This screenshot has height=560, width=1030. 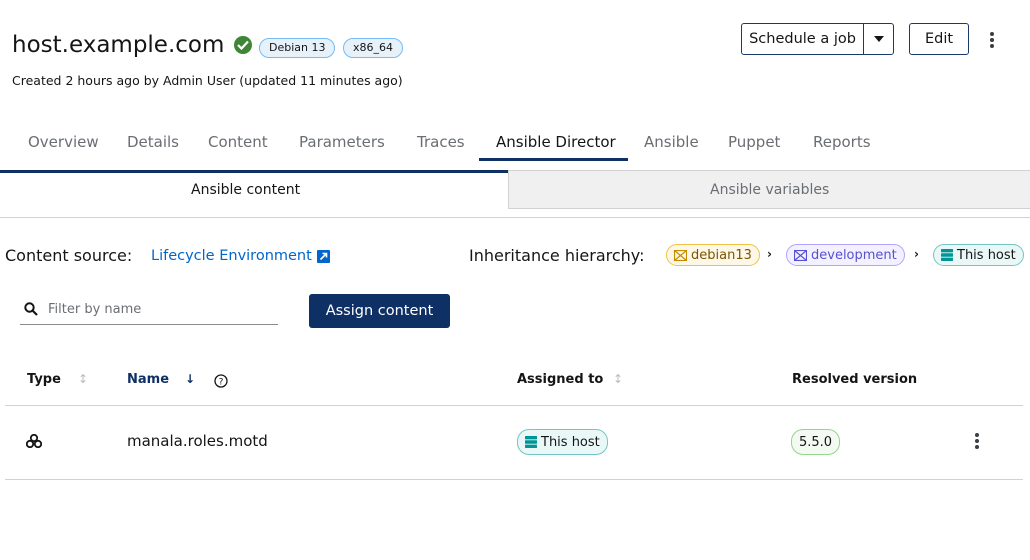 I want to click on sort-down-icon: ↓, so click(x=190, y=379).